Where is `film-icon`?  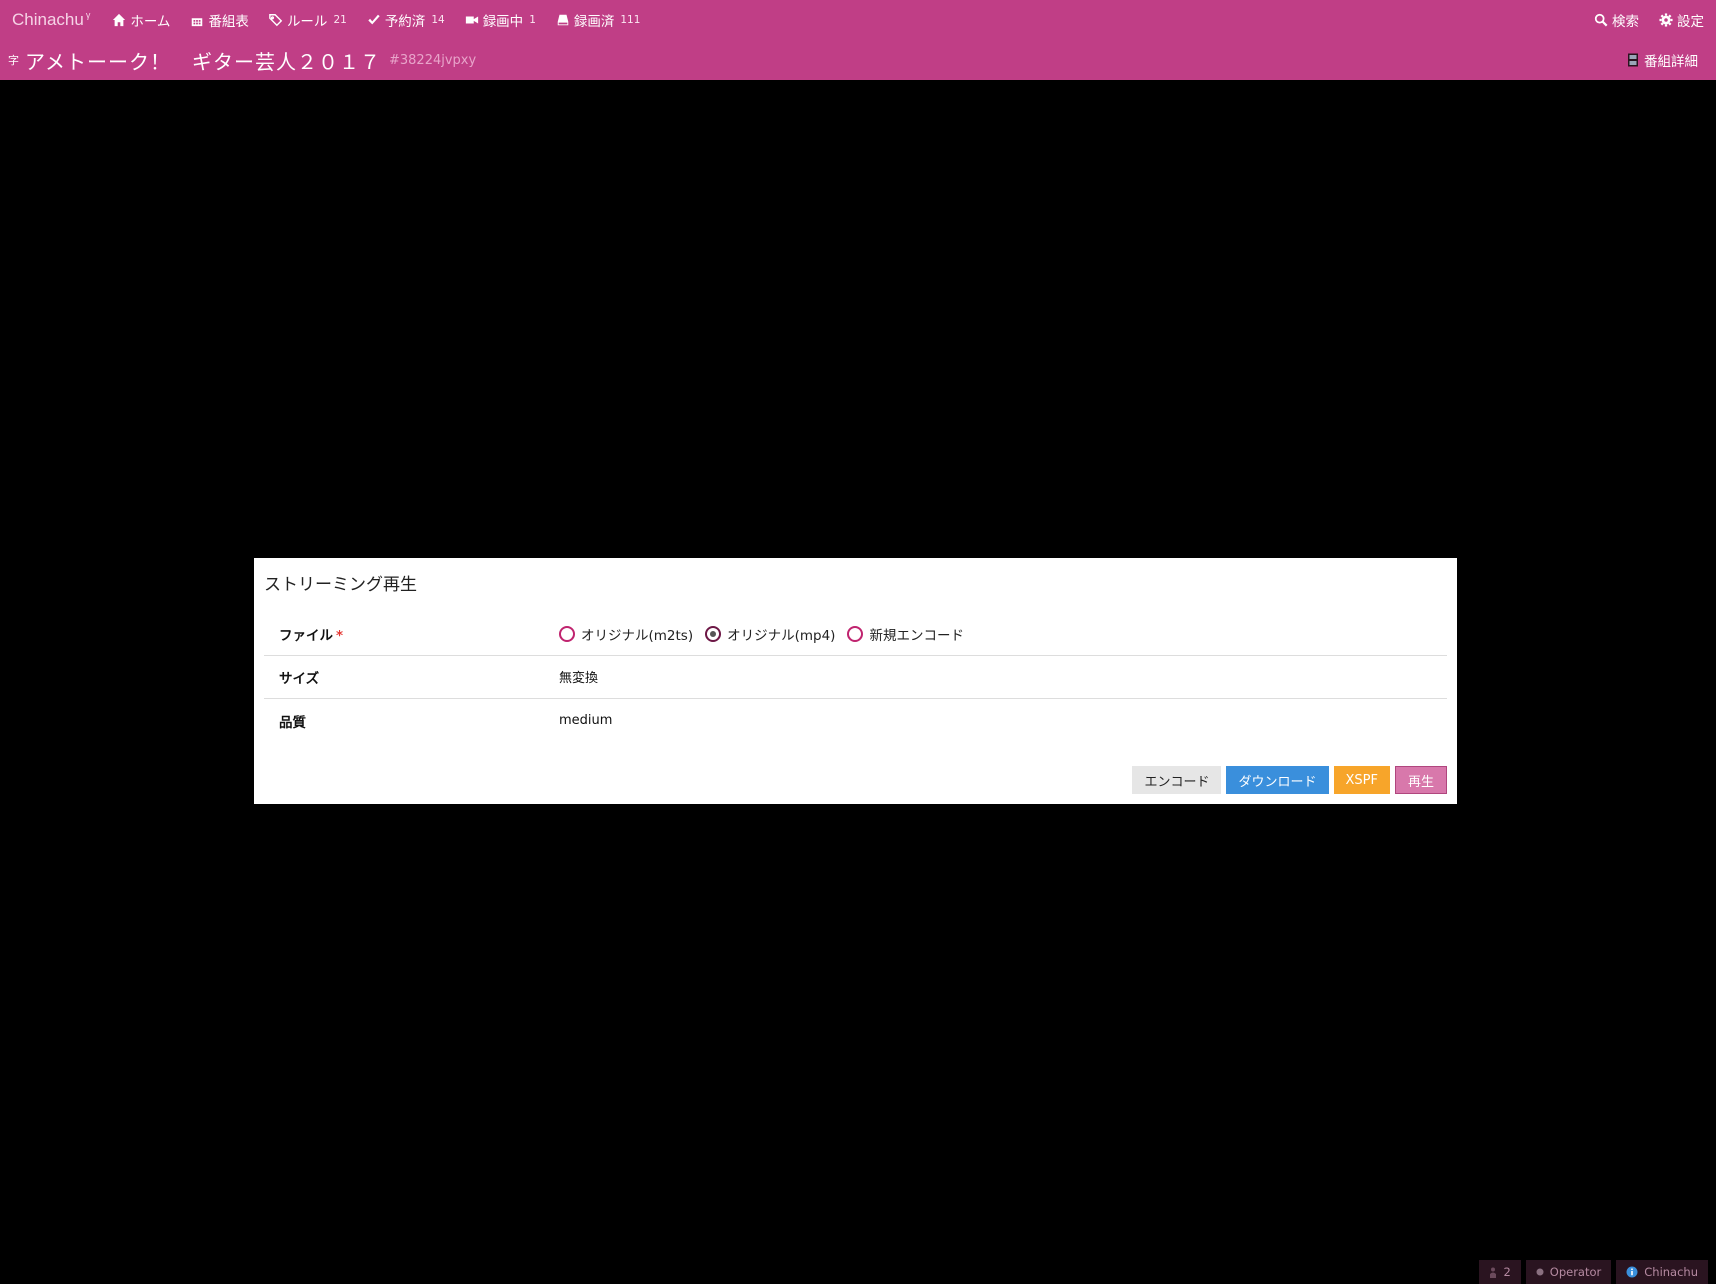
film-icon is located at coordinates (1633, 60).